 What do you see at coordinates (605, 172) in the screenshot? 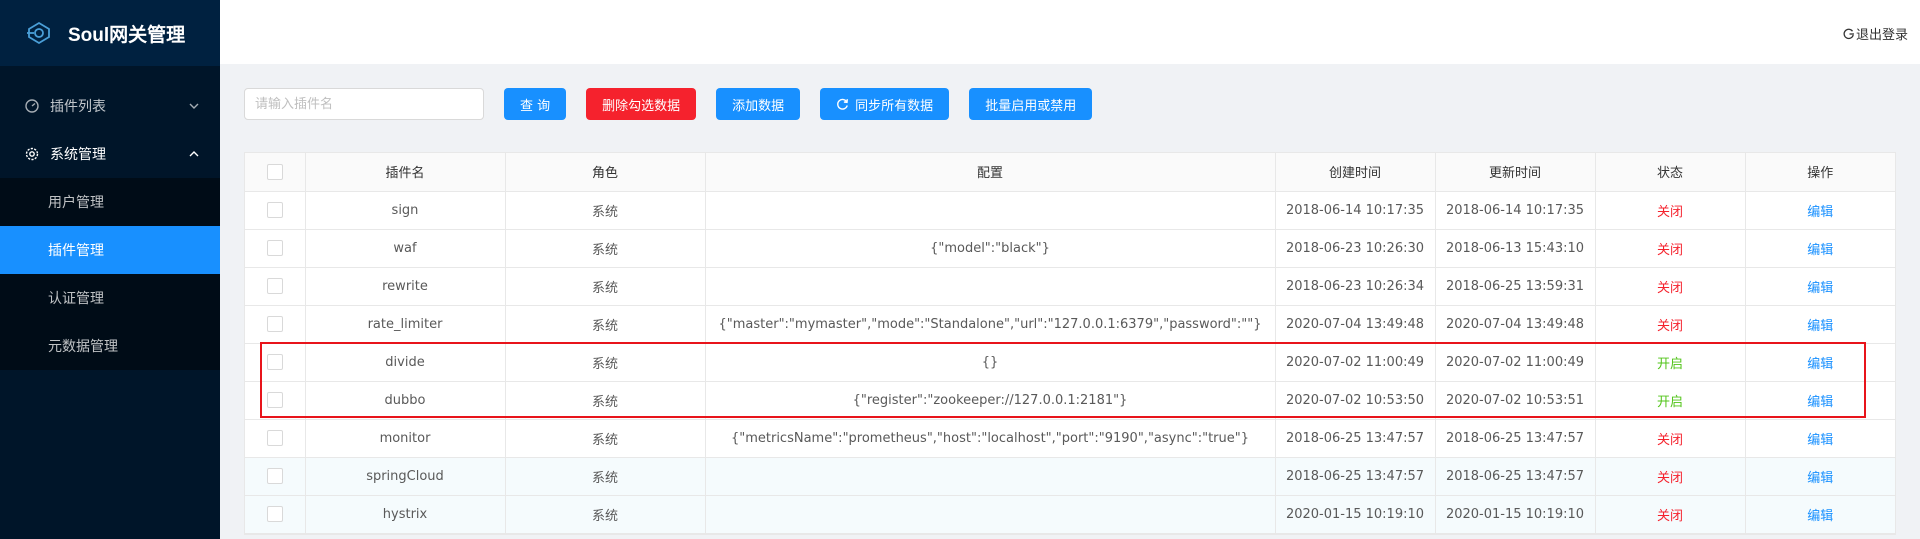
I see `column-header: 角色` at bounding box center [605, 172].